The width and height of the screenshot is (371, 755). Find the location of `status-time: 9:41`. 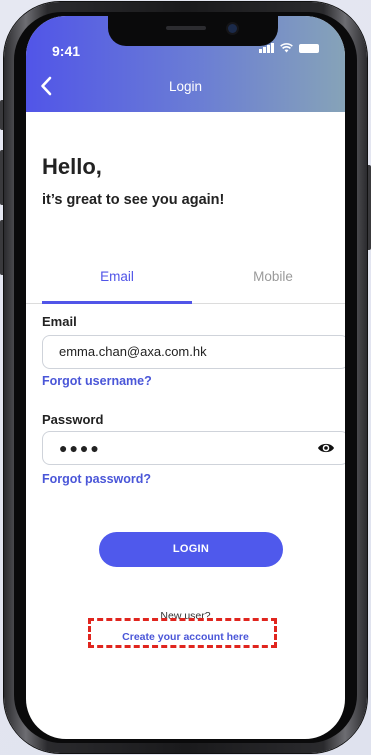

status-time: 9:41 is located at coordinates (66, 51).